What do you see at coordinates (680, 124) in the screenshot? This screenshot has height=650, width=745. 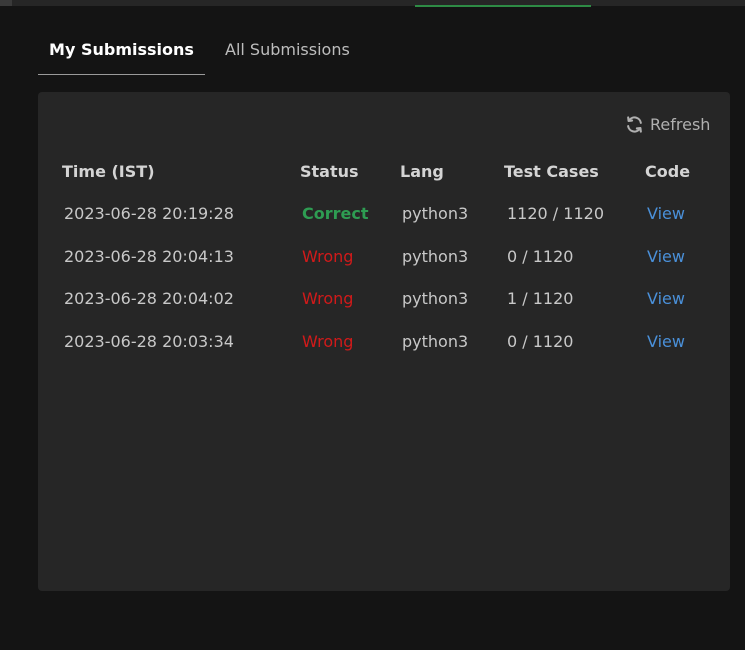 I see `refresh-label: Refresh` at bounding box center [680, 124].